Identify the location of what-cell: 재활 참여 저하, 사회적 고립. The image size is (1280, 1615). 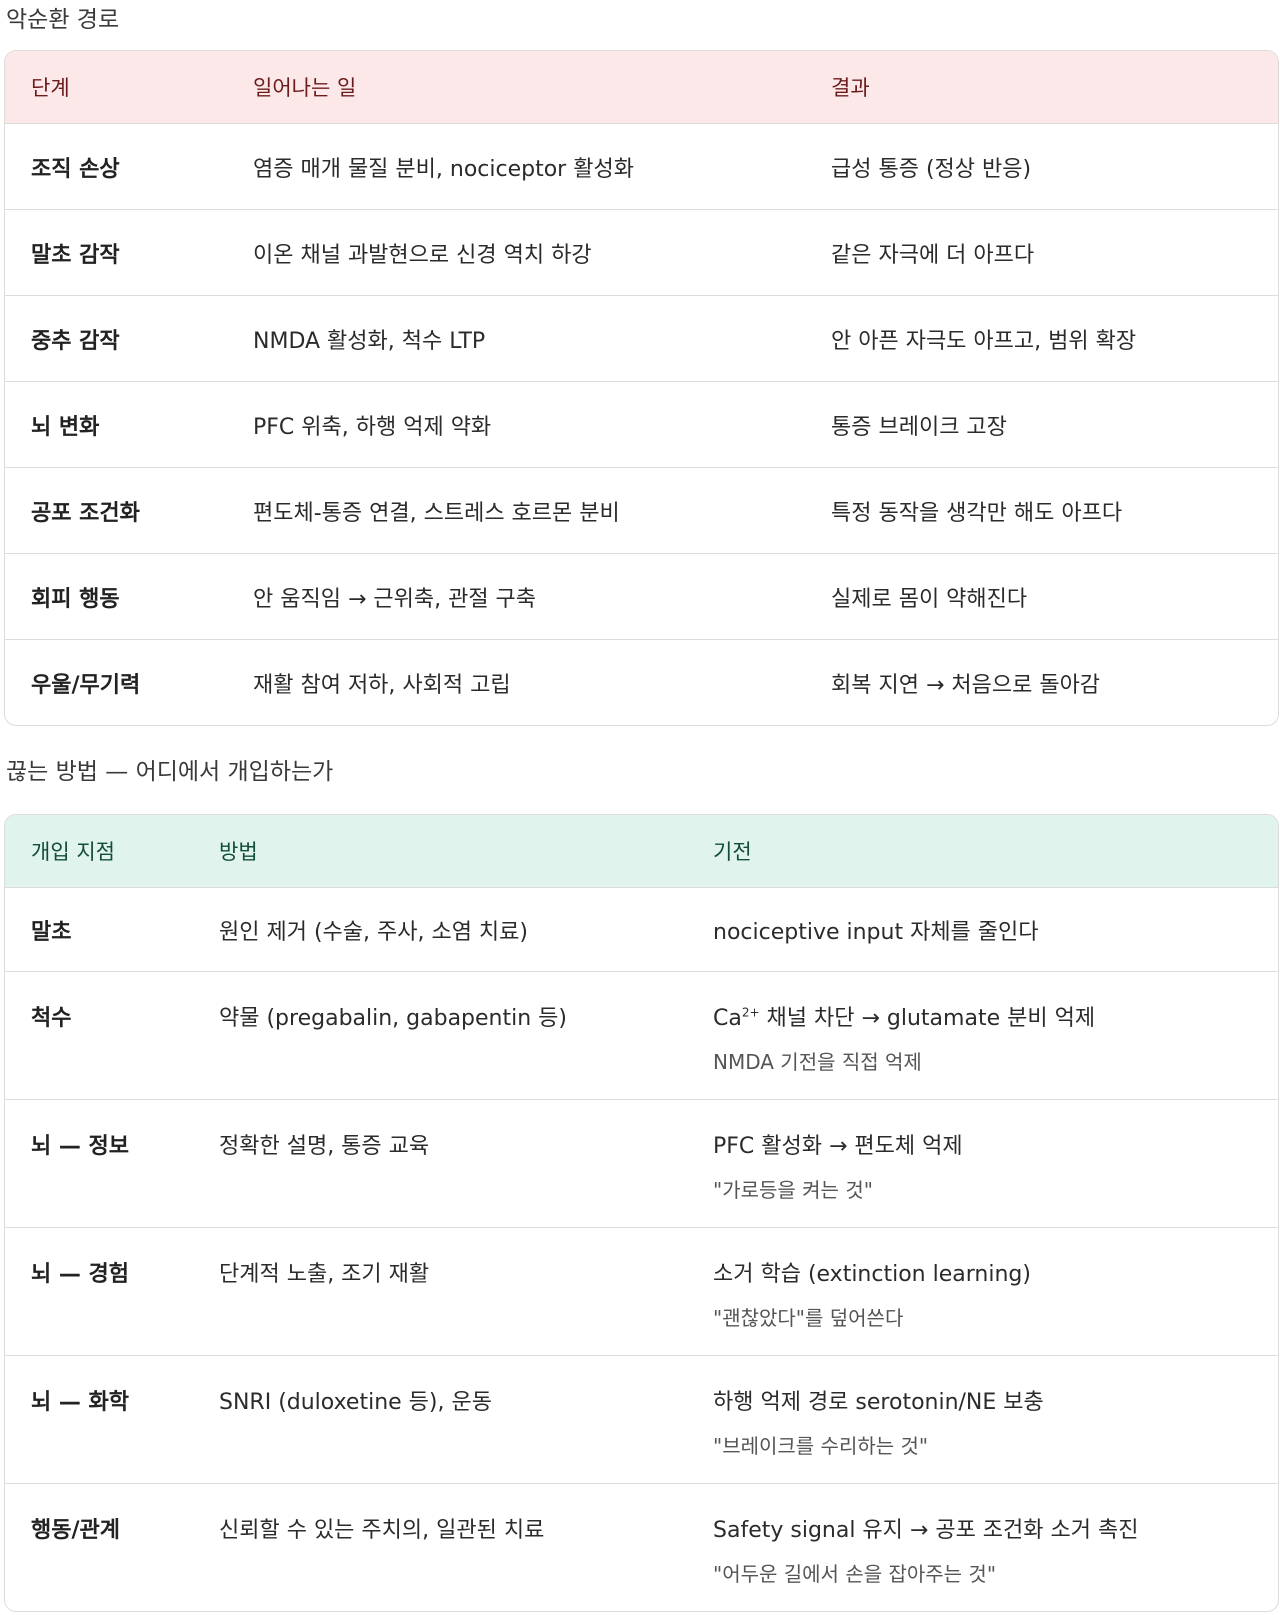
(382, 685).